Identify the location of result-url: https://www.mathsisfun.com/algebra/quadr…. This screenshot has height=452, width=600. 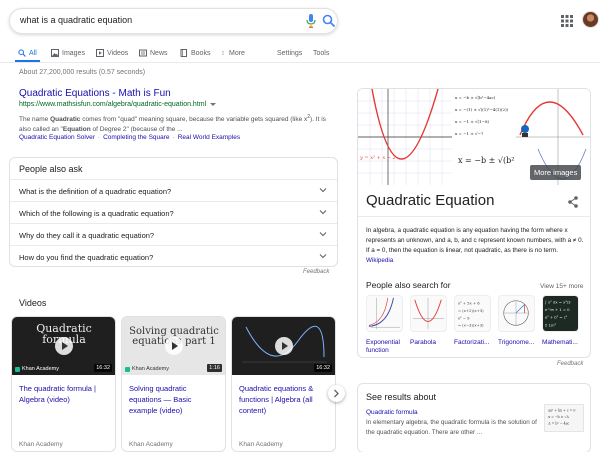
(118, 104).